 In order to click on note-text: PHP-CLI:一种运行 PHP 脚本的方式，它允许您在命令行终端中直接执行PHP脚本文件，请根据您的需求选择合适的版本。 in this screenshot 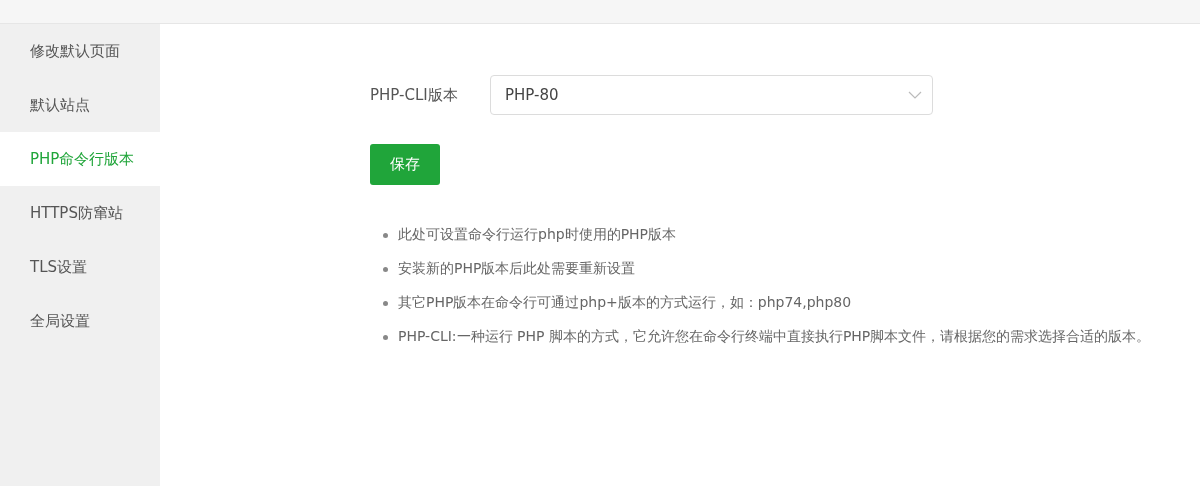, I will do `click(774, 337)`.